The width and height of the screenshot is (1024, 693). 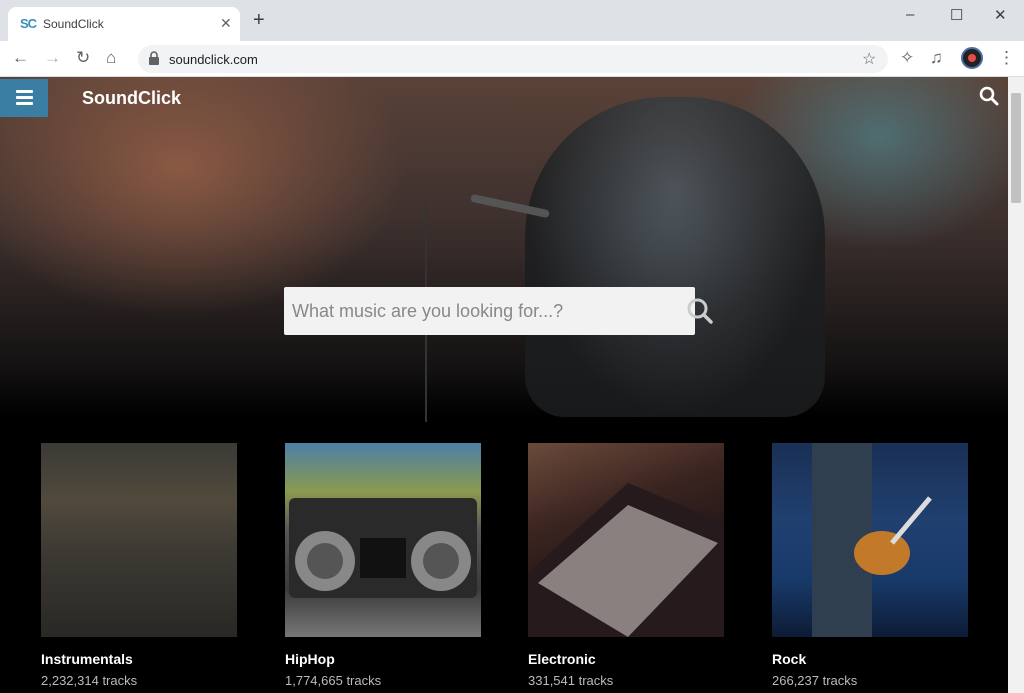 I want to click on new-tab-icon: +, so click(x=259, y=20).